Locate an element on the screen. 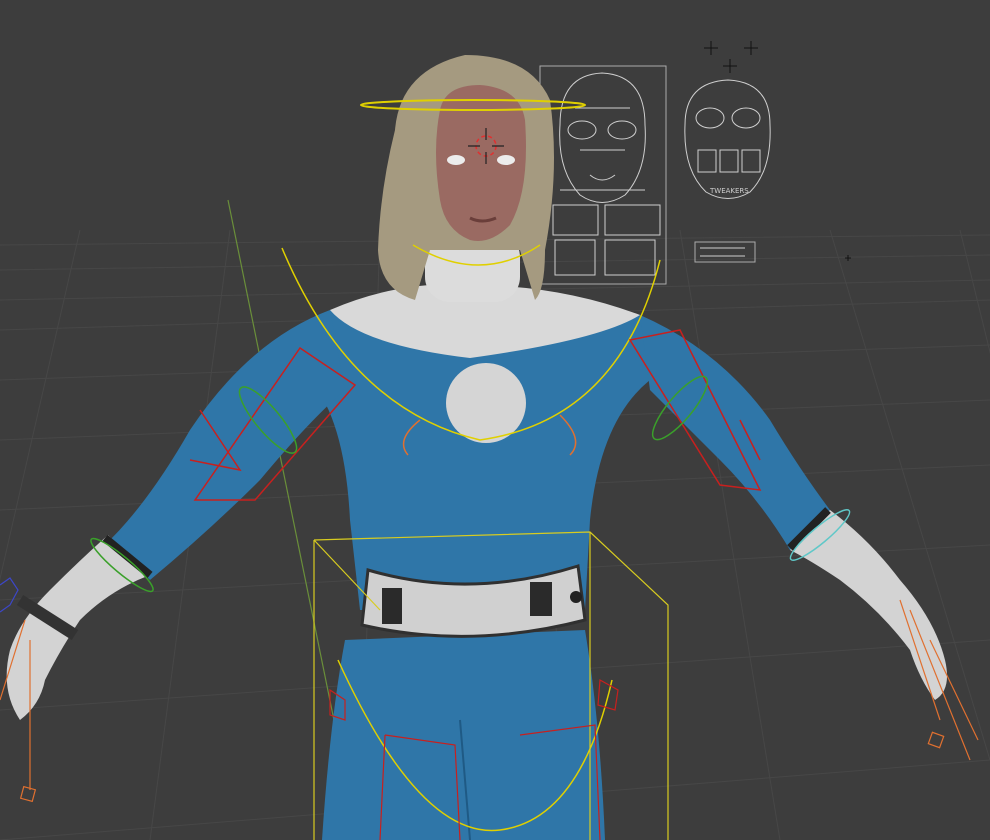 Image resolution: width=990 pixels, height=840 pixels. chest-emblem is located at coordinates (486, 403).